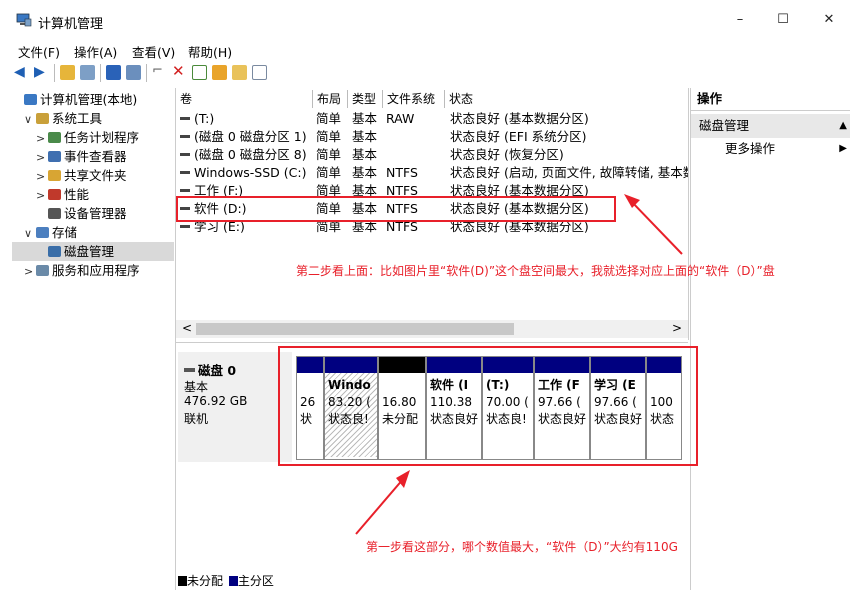 The width and height of the screenshot is (850, 590). I want to click on annotation-step1: 第一步看这部分，哪个数值最大，“软件（D）”大约有110G, so click(522, 547).